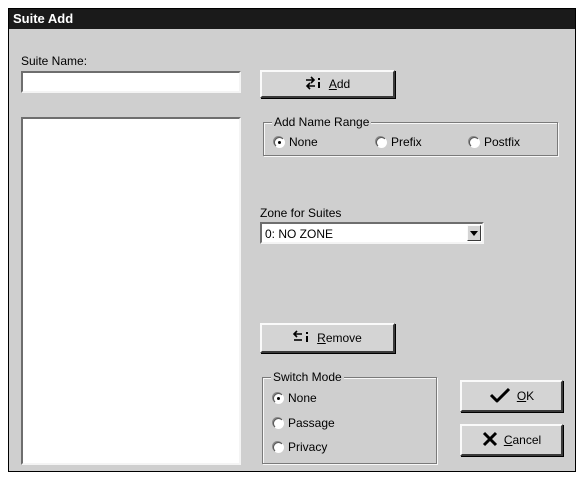 This screenshot has width=584, height=479. What do you see at coordinates (322, 122) in the screenshot?
I see `add-name-range-title: Add Name Range` at bounding box center [322, 122].